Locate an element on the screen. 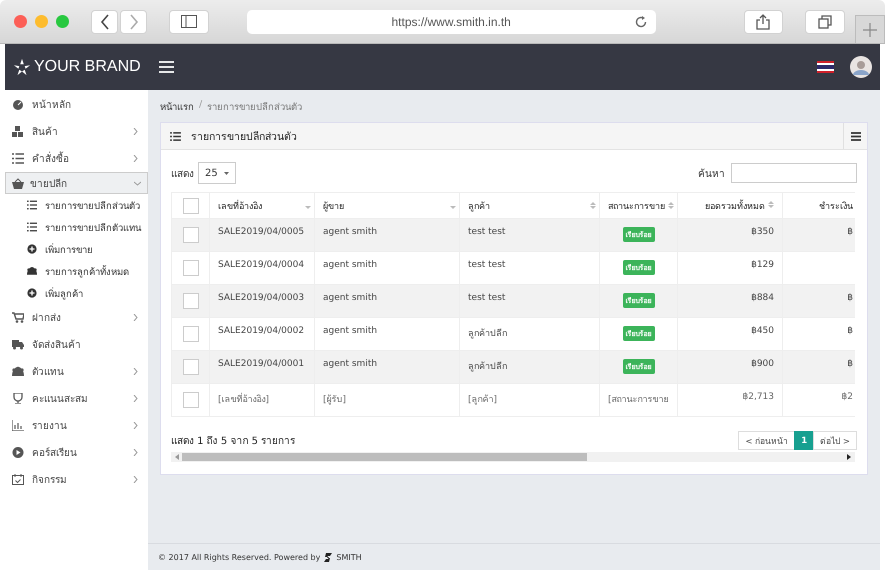 This screenshot has width=885, height=570. page-size-value: 25 is located at coordinates (211, 173).